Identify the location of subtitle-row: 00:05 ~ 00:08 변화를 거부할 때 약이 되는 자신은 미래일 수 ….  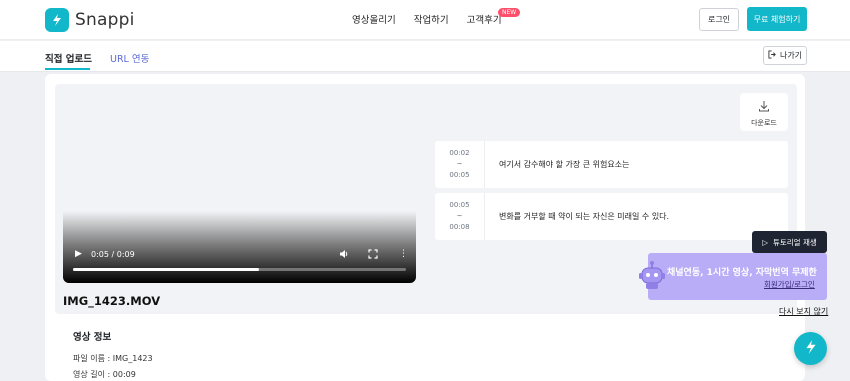
(611, 216).